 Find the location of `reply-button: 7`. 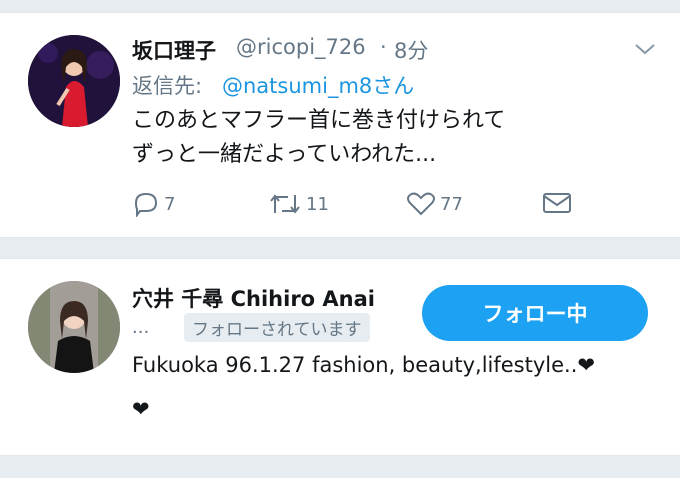

reply-button: 7 is located at coordinates (153, 204).